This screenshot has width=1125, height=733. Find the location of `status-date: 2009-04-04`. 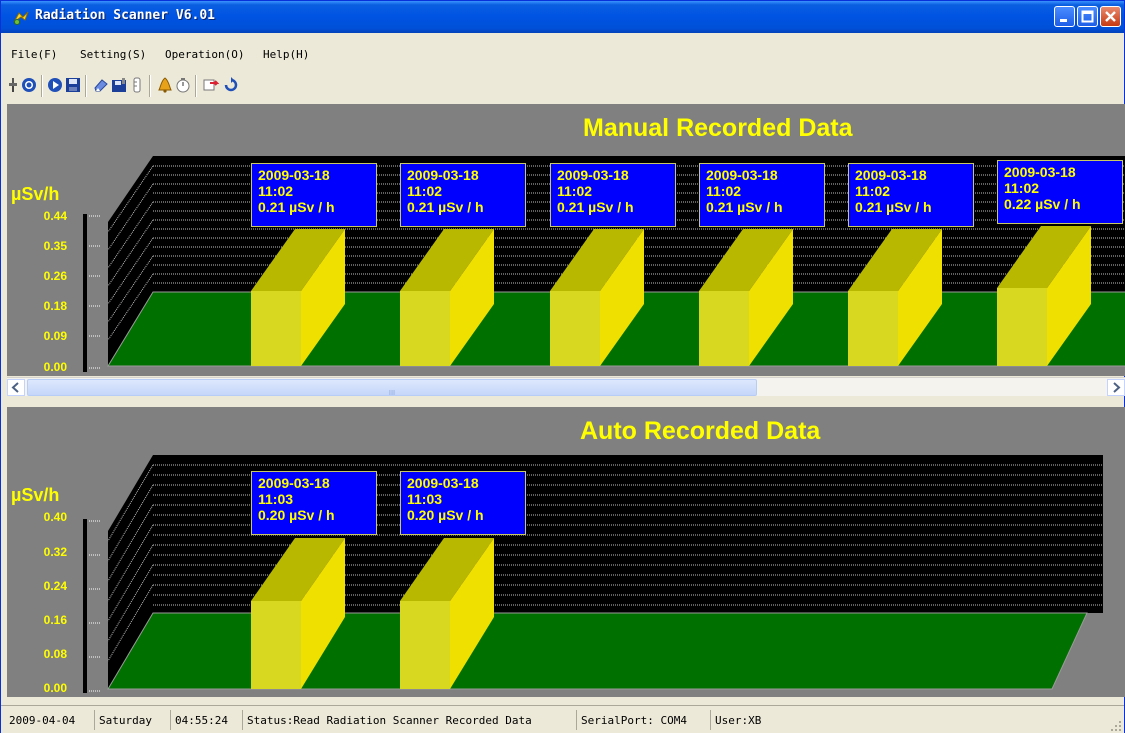

status-date: 2009-04-04 is located at coordinates (50, 720).